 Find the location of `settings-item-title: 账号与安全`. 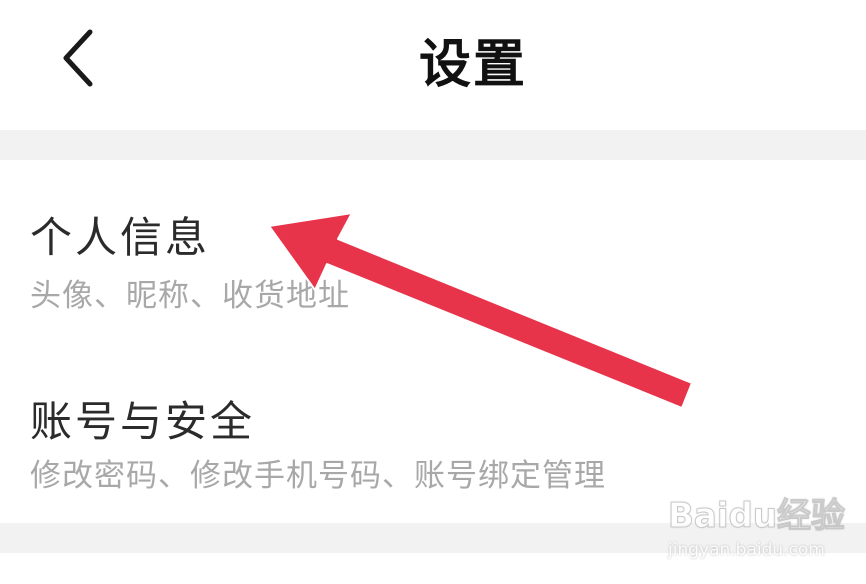

settings-item-title: 账号与安全 is located at coordinates (143, 421).